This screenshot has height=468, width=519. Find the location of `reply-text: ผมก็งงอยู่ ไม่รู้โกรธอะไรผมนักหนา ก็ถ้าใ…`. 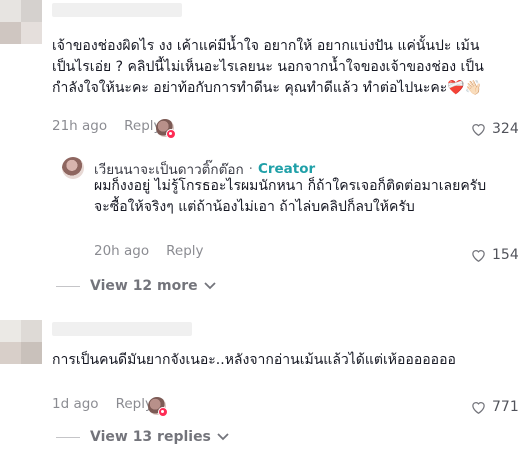

reply-text: ผมก็งงอยู่ ไม่รู้โกรธอะไรผมนักหนา ก็ถ้าใ… is located at coordinates (290, 196).